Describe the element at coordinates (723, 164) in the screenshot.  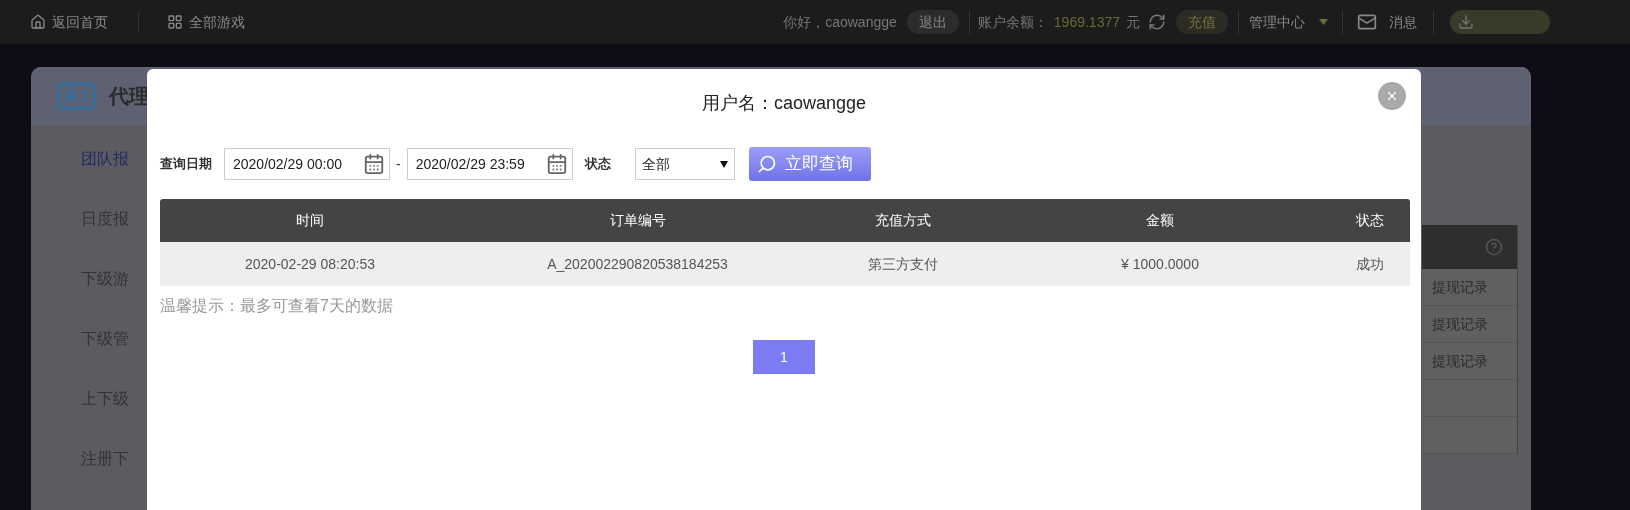
I see `dropdown-arrow-icon` at that location.